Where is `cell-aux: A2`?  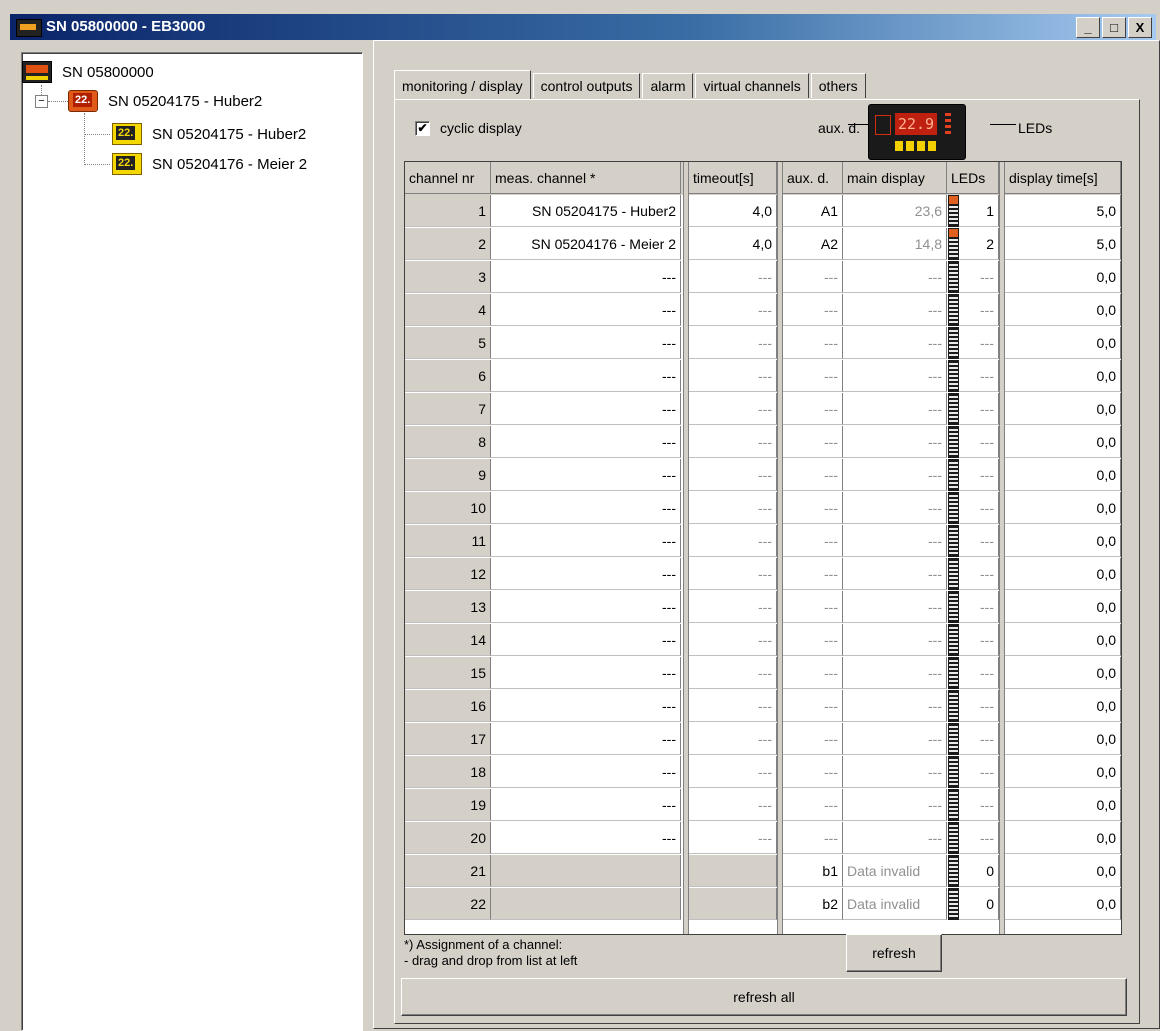
cell-aux: A2 is located at coordinates (813, 244).